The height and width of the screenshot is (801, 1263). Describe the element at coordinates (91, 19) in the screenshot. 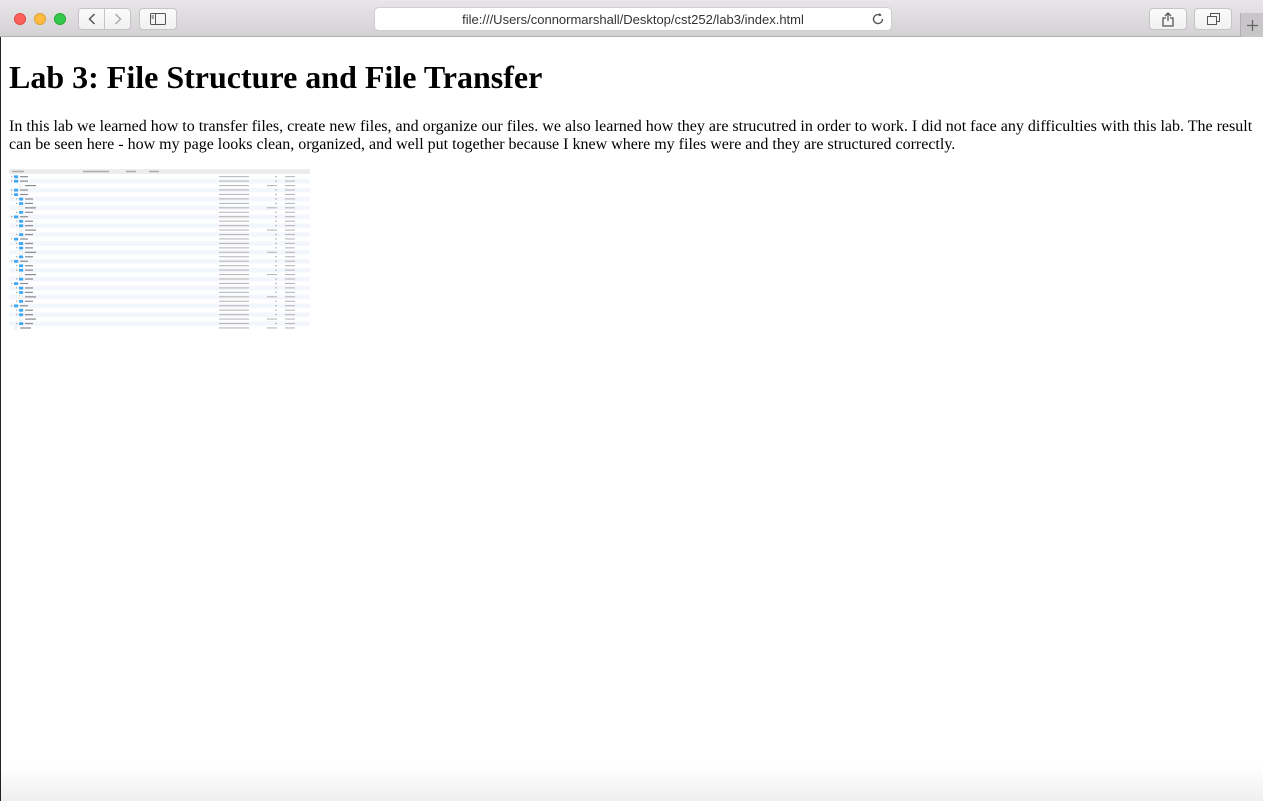

I see `back-button` at that location.